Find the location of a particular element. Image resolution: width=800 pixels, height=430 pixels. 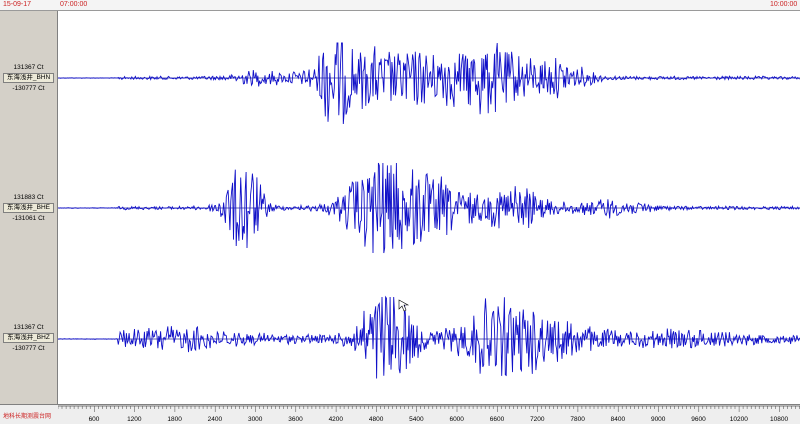

start-time-label: 07:00:00 is located at coordinates (74, 4).